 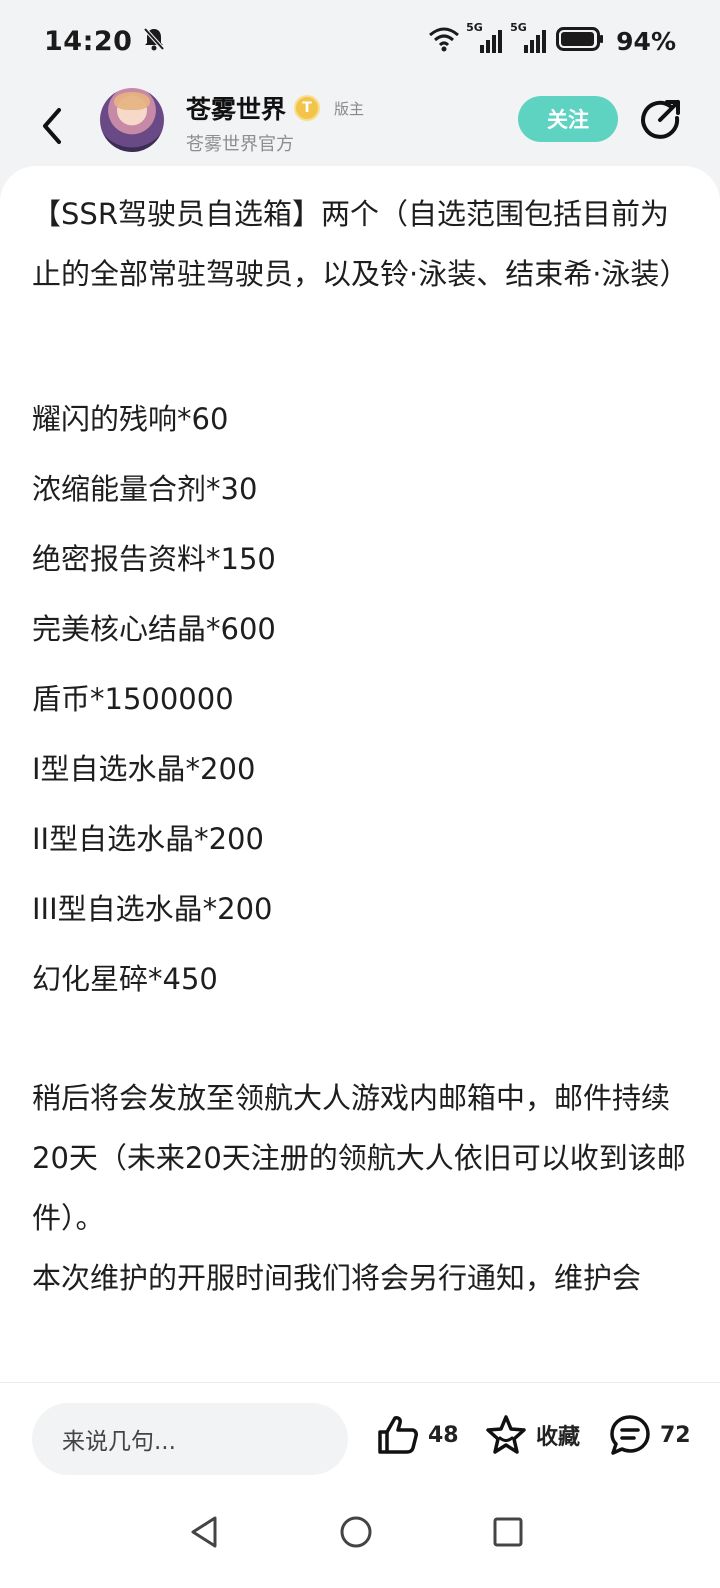 I want to click on clock: 14:20, so click(x=88, y=41).